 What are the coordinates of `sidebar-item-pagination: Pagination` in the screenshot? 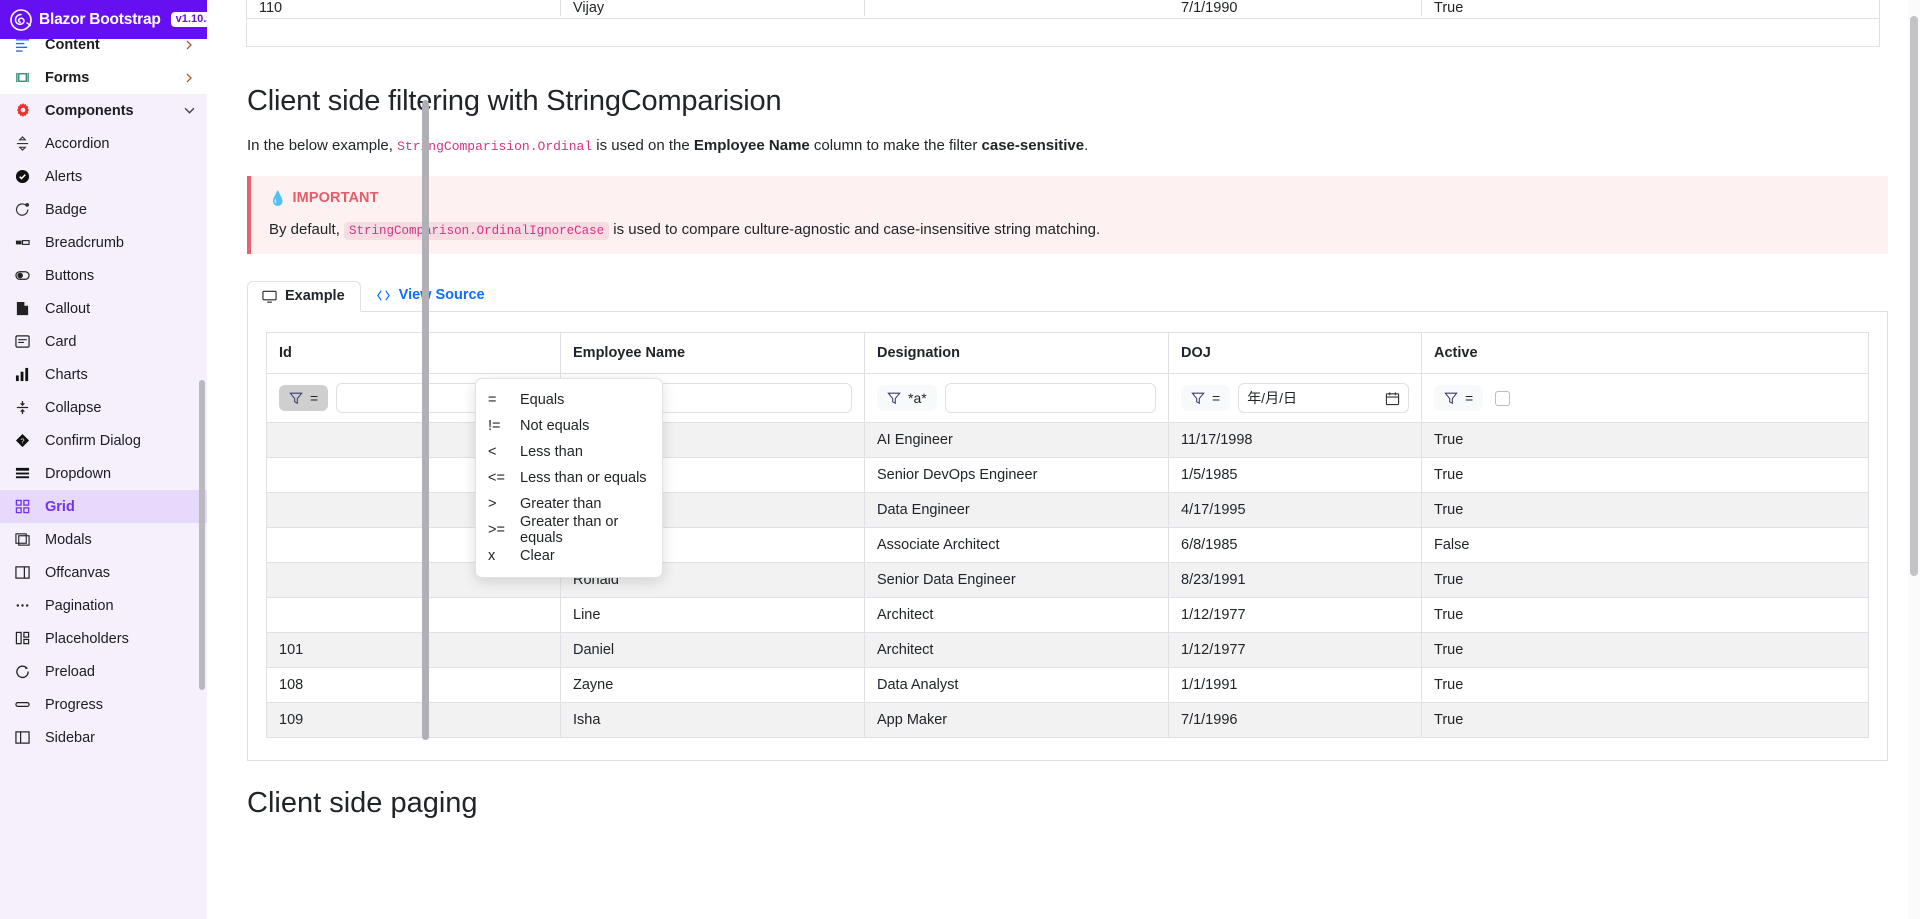 It's located at (103, 605).